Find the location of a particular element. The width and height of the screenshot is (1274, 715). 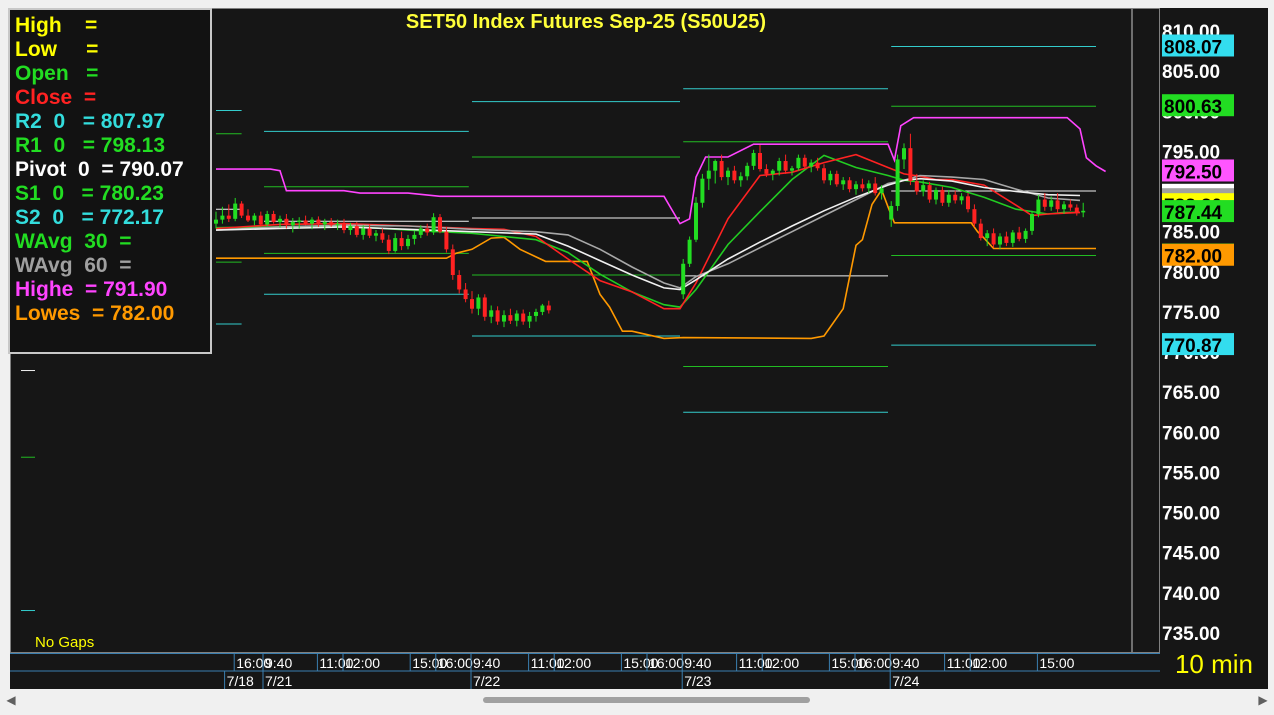

info-row: Close = is located at coordinates (112, 98).